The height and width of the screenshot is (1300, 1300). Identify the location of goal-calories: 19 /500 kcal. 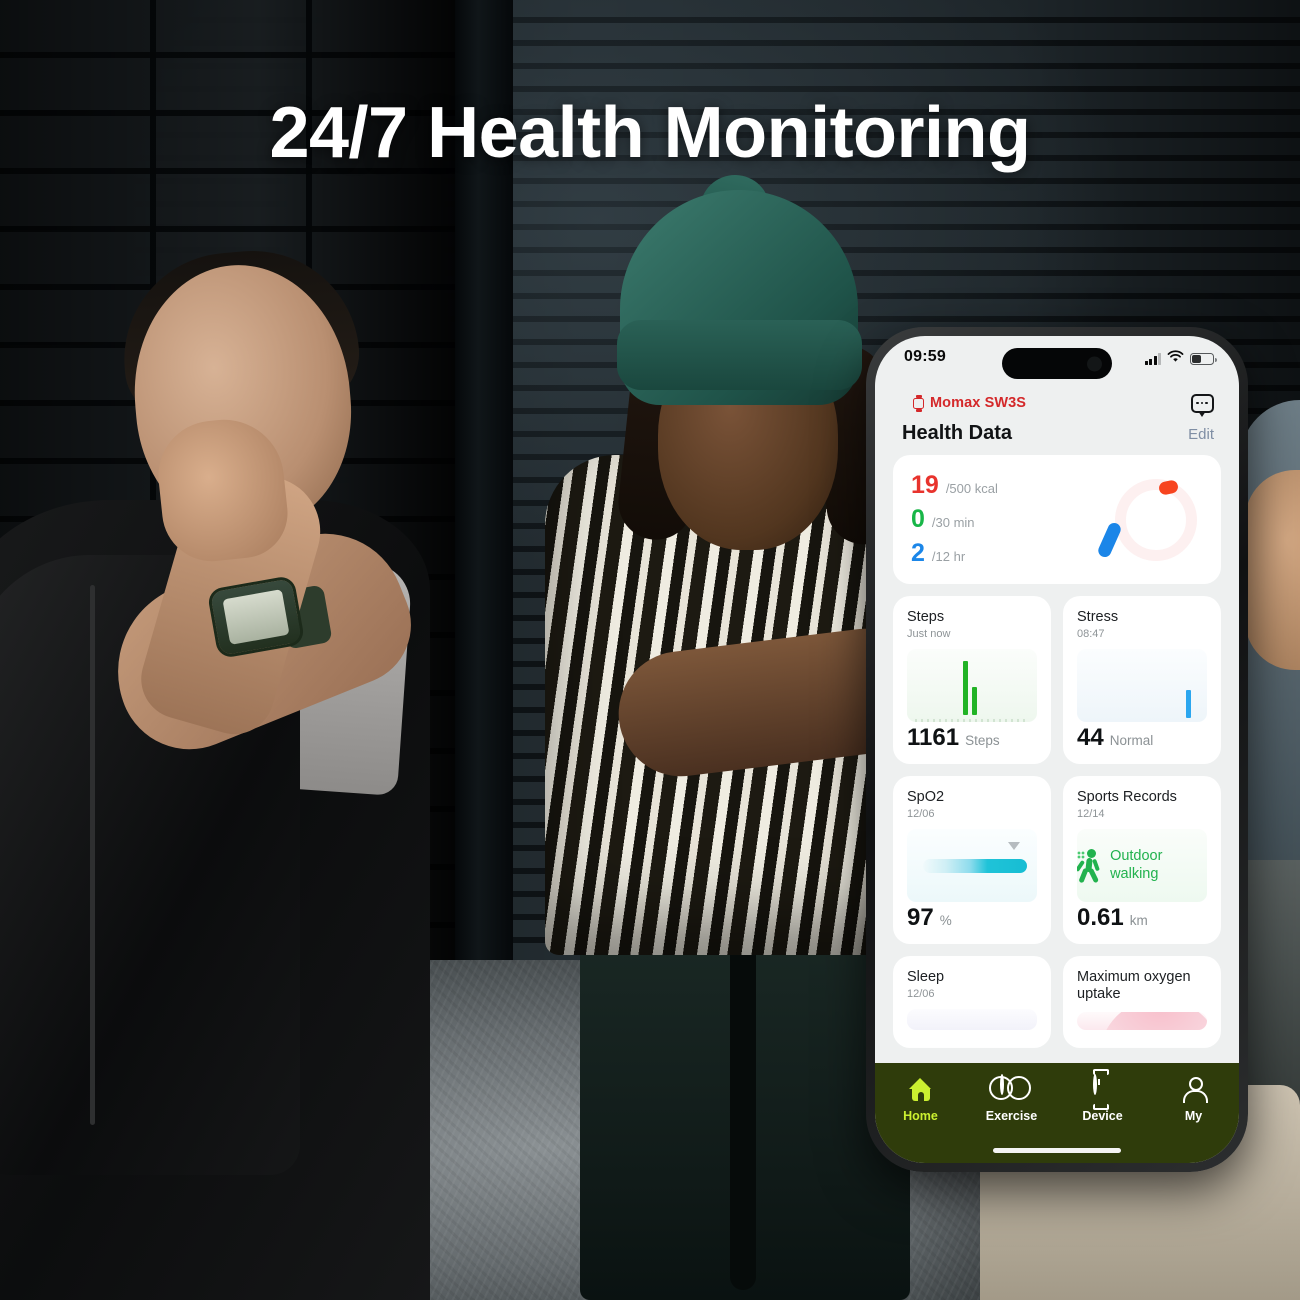
(954, 485).